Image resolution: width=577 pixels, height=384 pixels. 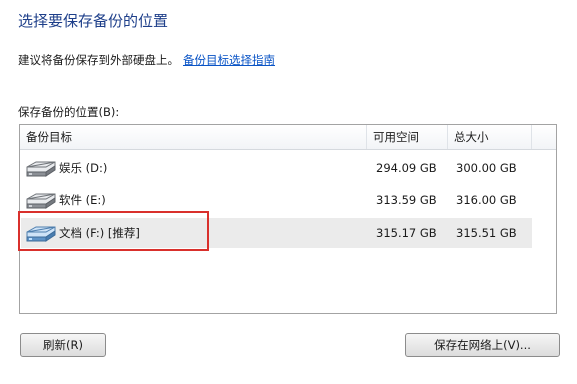 I want to click on hint-line: 建议将备份保存到外部硬盘上。 备份目标选择指南, so click(x=146, y=60).